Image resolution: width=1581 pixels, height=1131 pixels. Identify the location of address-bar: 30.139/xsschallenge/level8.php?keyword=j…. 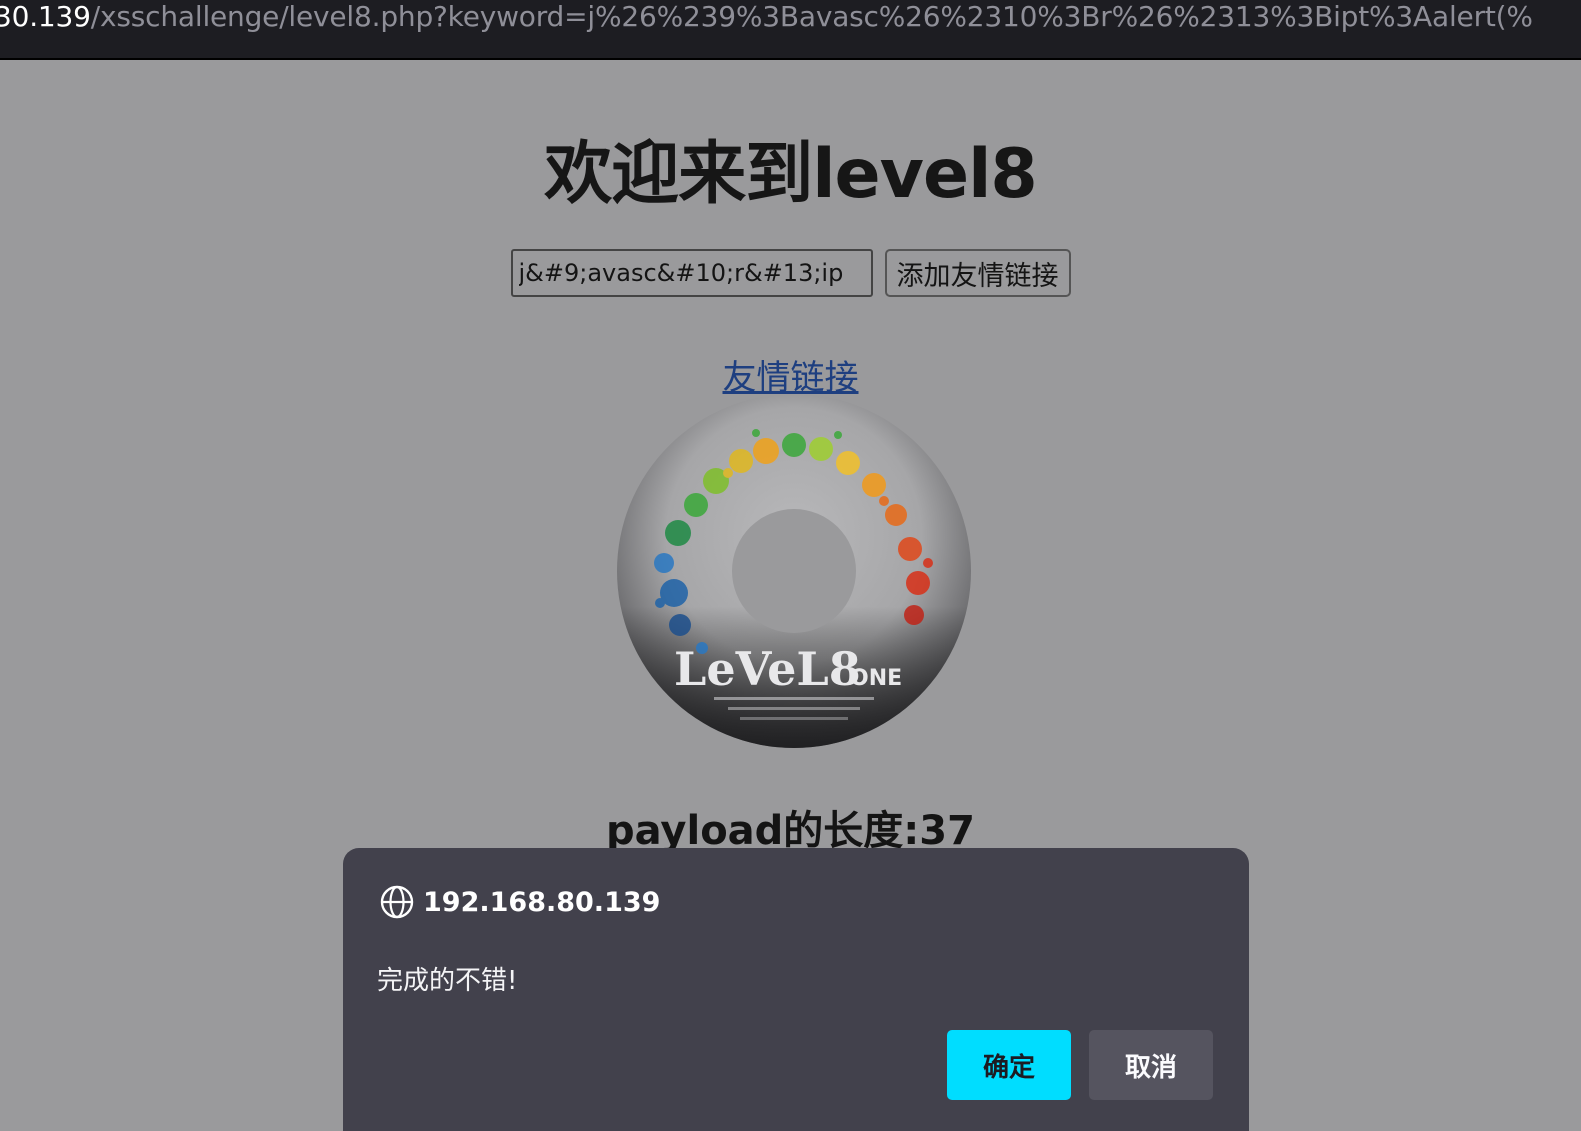
(790, 30).